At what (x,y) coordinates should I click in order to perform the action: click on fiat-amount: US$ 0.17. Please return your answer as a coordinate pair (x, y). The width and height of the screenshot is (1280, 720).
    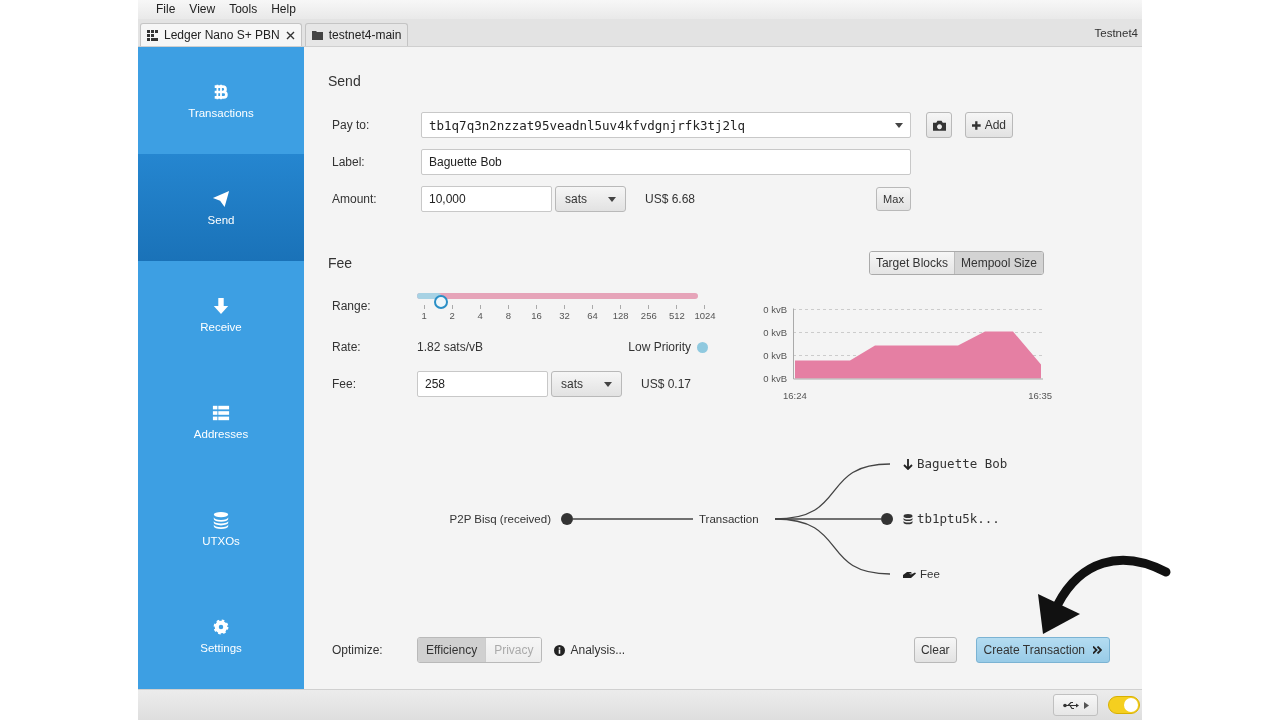
    Looking at the image, I should click on (666, 384).